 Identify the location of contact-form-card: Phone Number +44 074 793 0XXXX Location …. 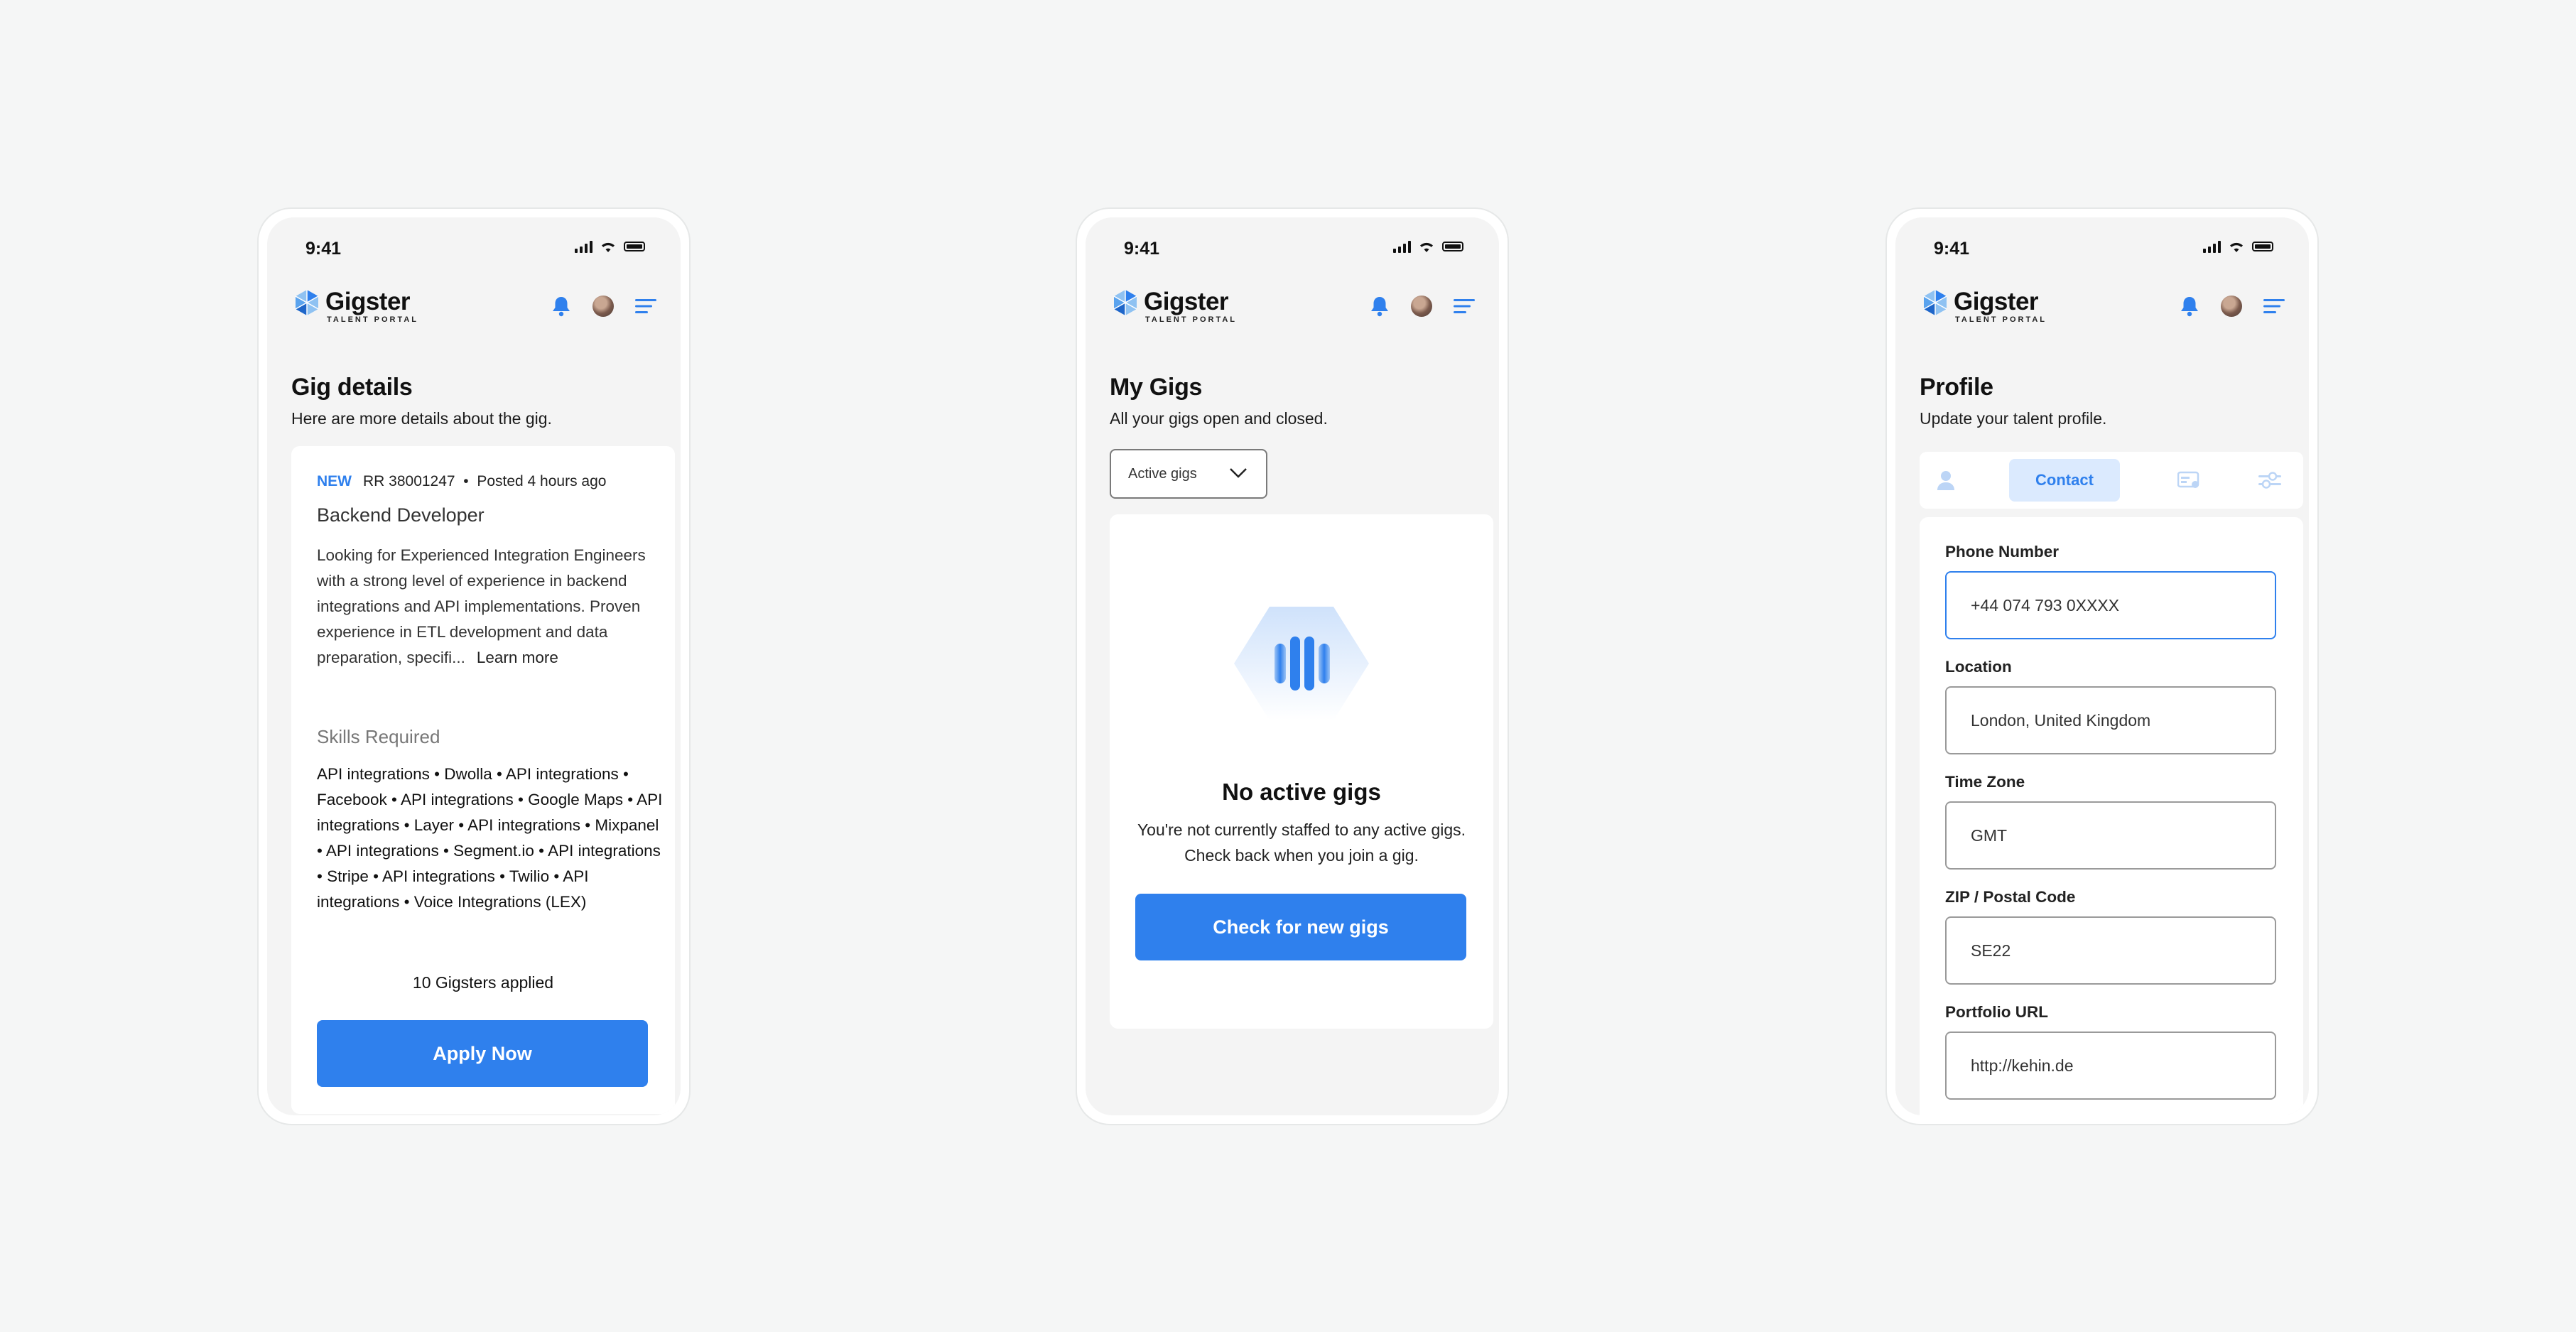
(2111, 816).